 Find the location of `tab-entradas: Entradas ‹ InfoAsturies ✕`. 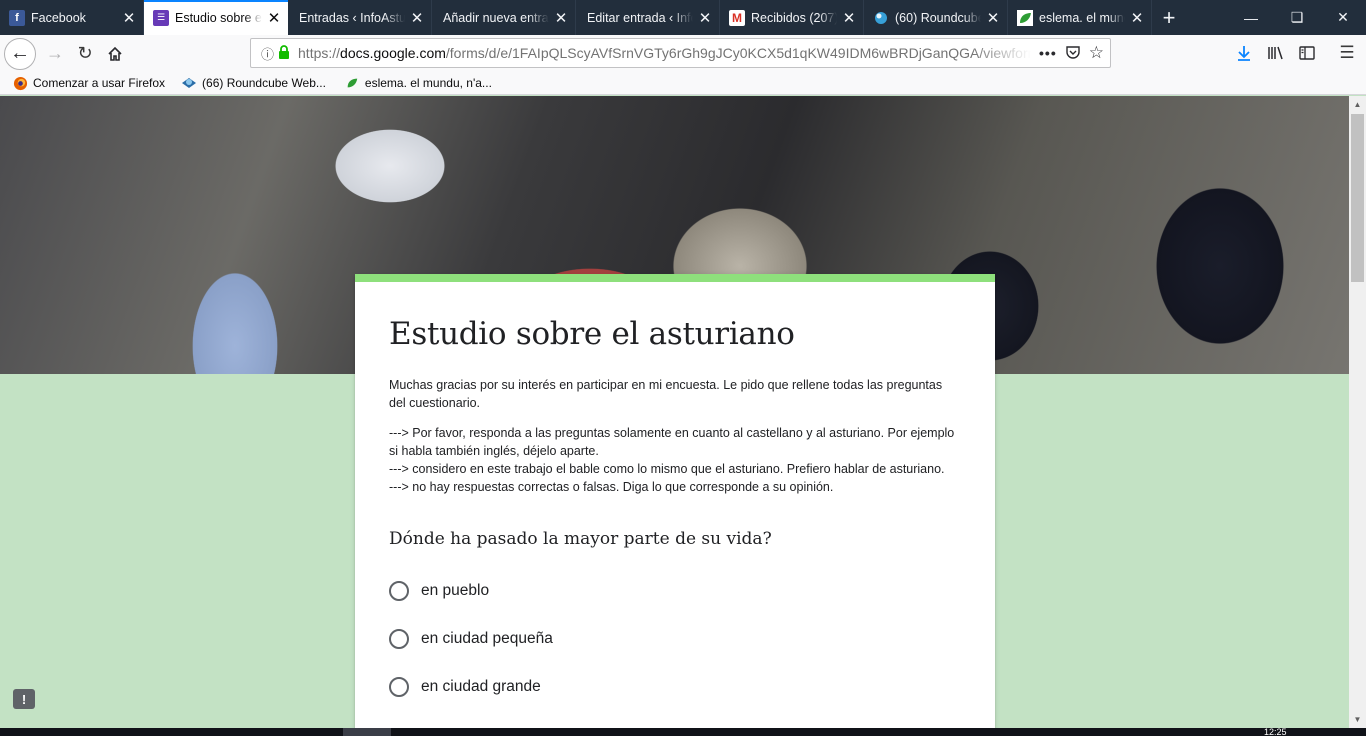

tab-entradas: Entradas ‹ InfoAsturies ✕ is located at coordinates (360, 17).